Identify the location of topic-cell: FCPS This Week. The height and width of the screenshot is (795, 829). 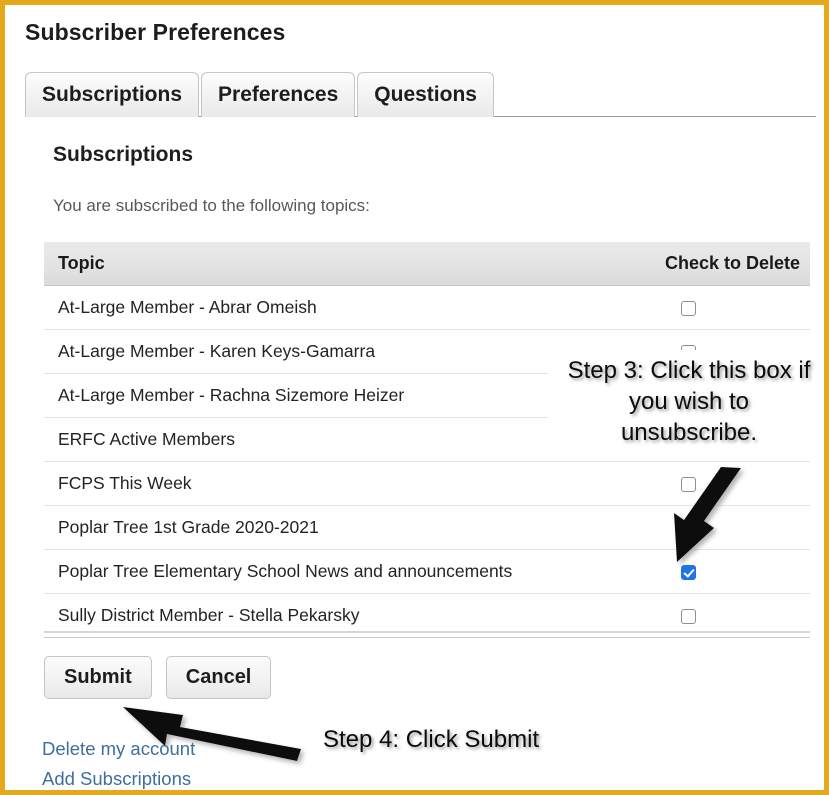
(339, 483).